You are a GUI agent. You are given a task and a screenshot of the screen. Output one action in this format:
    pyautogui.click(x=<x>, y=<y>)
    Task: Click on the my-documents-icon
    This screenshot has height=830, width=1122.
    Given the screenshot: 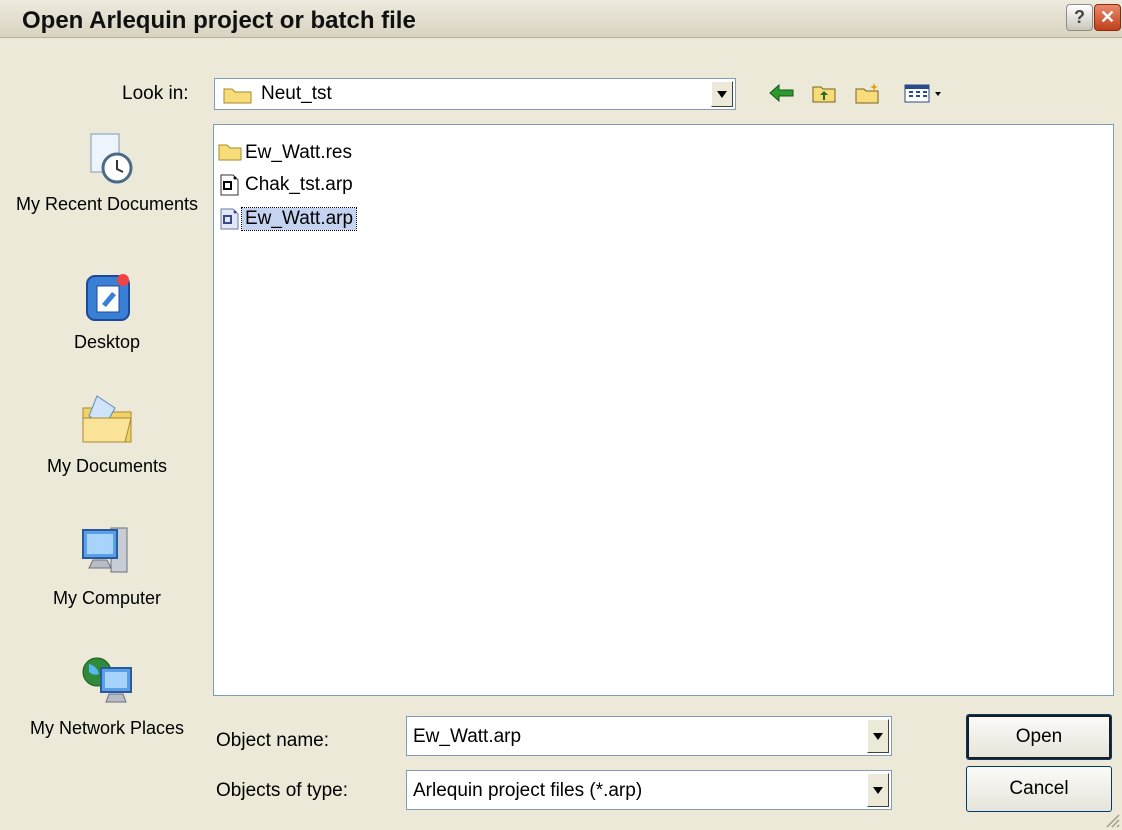 What is the action you would take?
    pyautogui.click(x=107, y=419)
    